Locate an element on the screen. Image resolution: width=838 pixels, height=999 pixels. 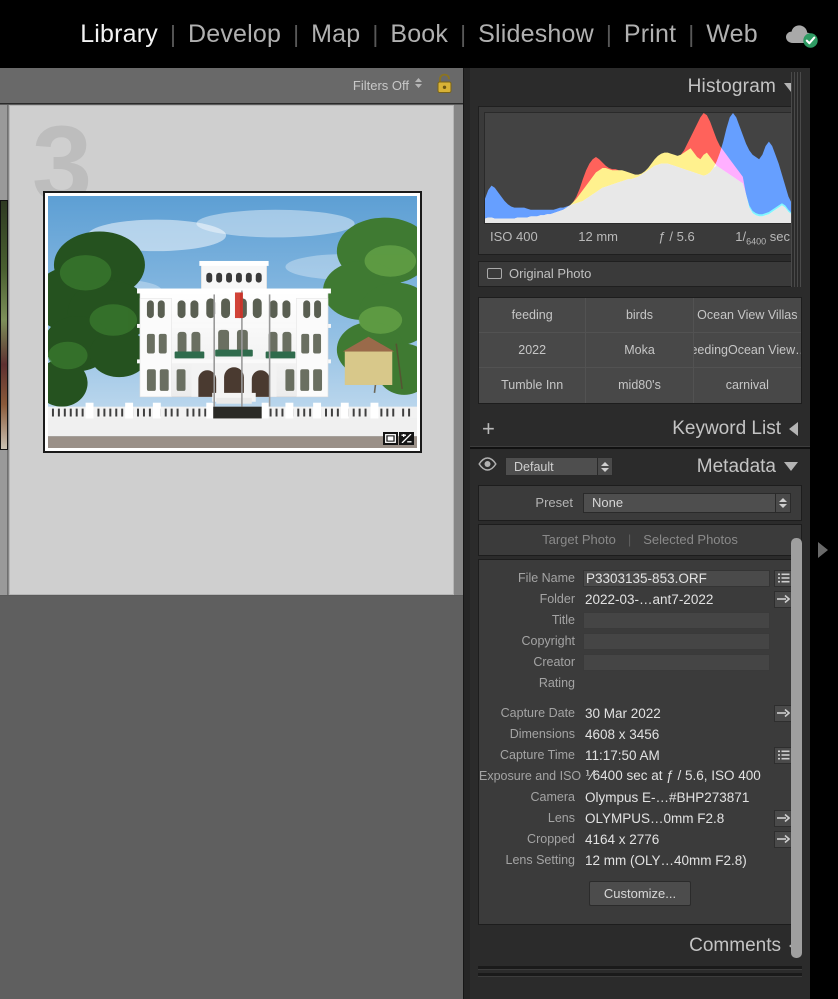
metadata-value: 2022-03-…ant7-2022 is located at coordinates (676, 599).